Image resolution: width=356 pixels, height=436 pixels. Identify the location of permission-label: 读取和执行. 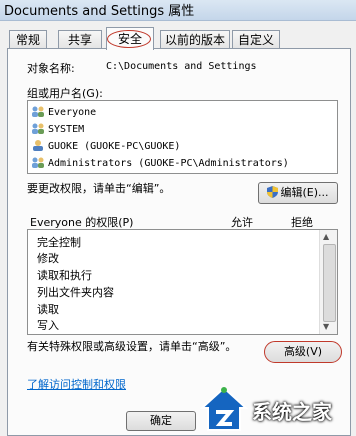
(64, 275).